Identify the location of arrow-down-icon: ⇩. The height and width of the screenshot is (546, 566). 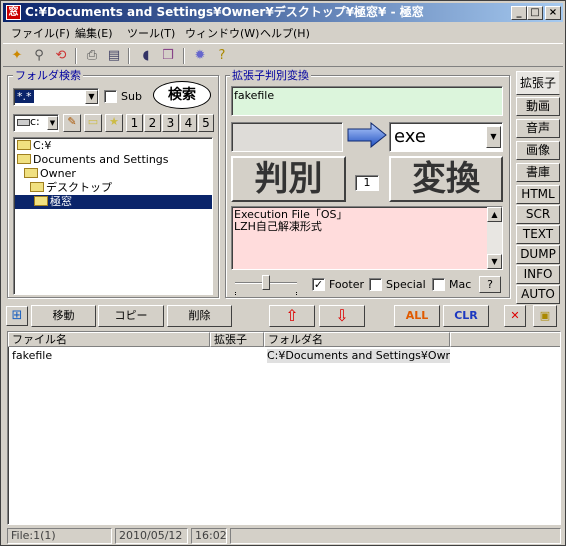
(342, 316).